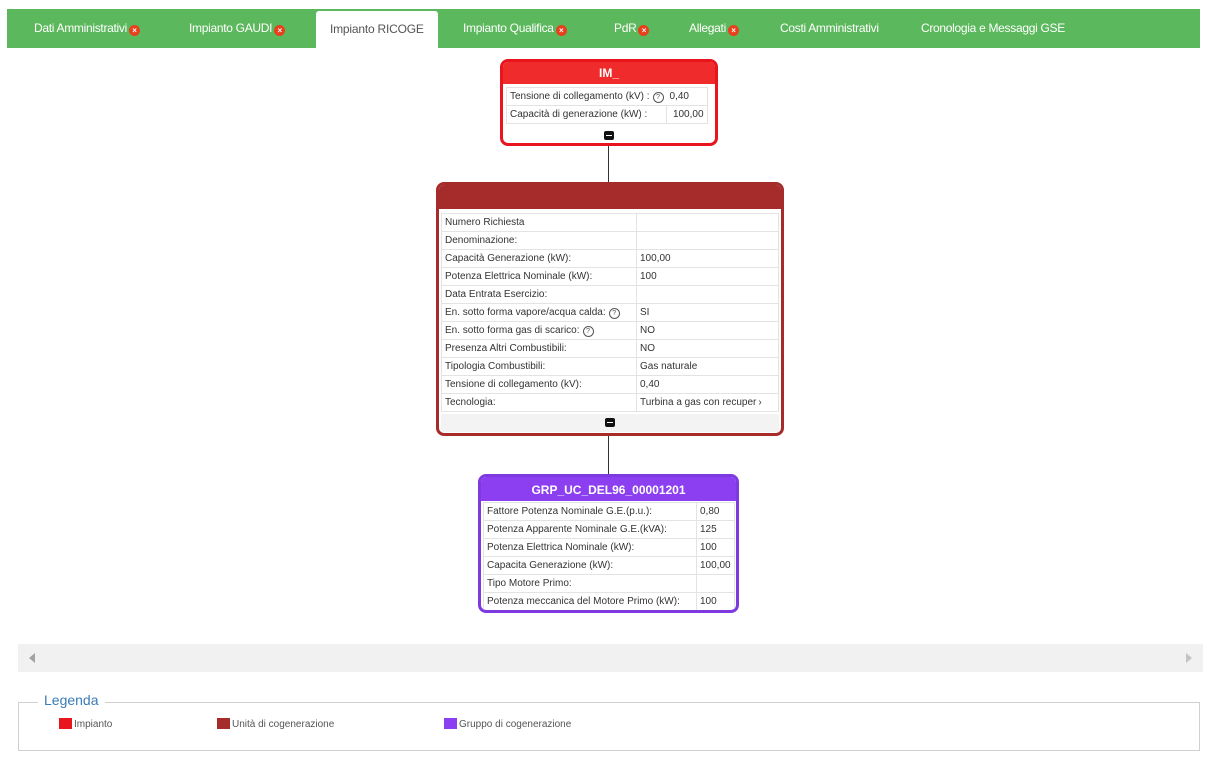 The height and width of the screenshot is (776, 1207). Describe the element at coordinates (539, 240) in the screenshot. I see `row-label: Denominazione:` at that location.